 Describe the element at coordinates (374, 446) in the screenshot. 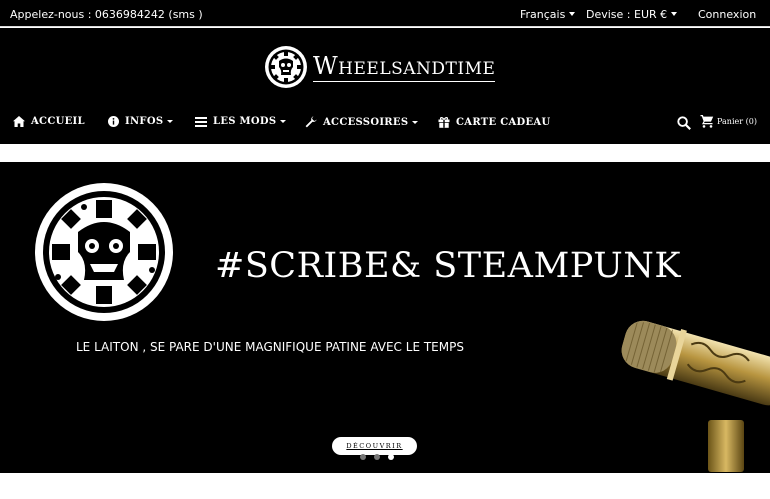

I see `discover-button: DÉCOUVRIR` at that location.